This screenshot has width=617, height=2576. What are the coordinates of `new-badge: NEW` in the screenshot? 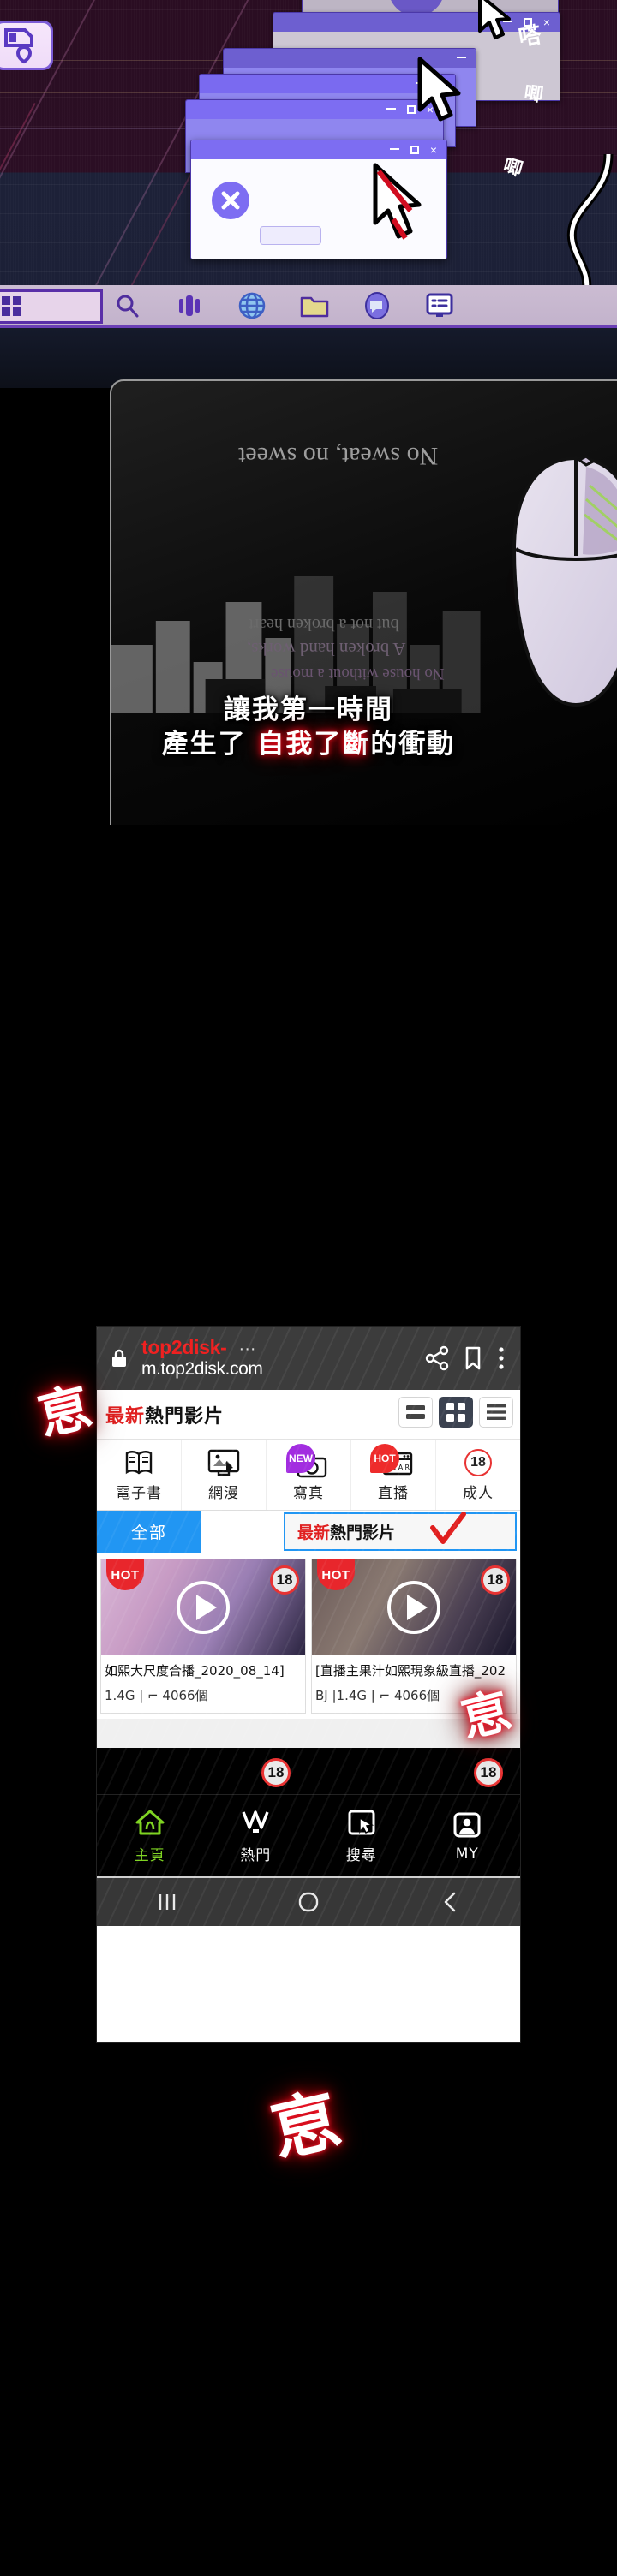 It's located at (300, 1459).